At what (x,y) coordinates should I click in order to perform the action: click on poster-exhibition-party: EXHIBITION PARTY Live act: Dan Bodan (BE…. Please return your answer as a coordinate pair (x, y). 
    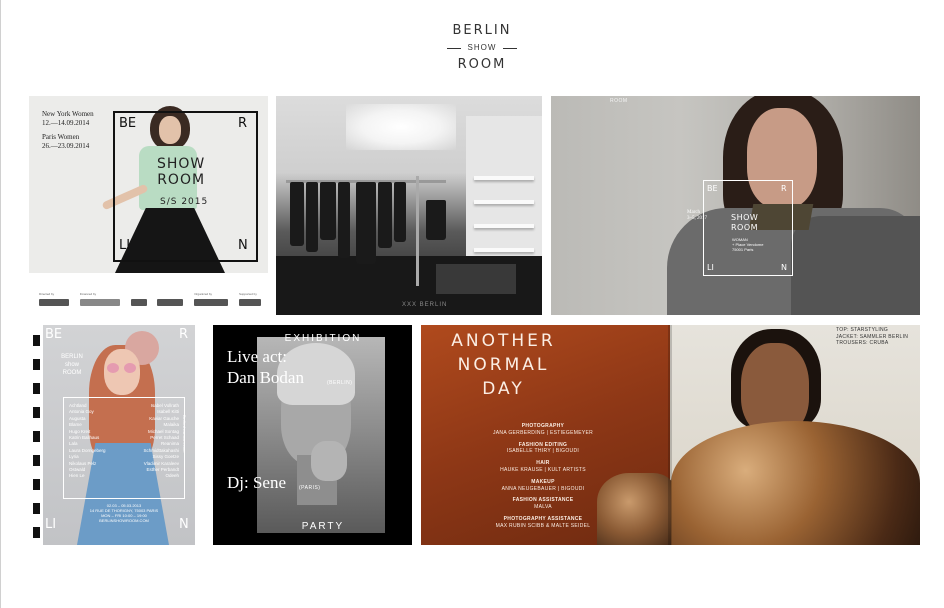
    Looking at the image, I should click on (312, 435).